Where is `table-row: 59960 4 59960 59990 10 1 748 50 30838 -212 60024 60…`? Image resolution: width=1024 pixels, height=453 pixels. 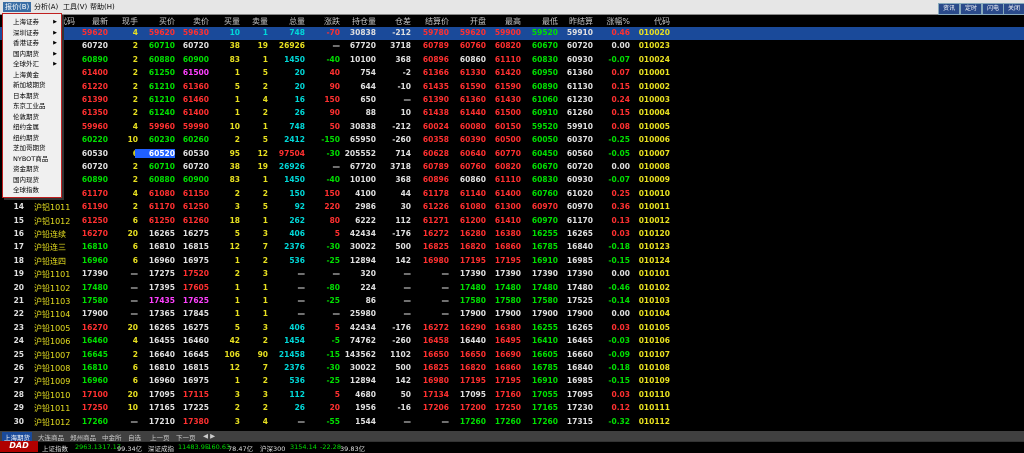
table-row: 59960 4 59960 59990 10 1 748 50 30838 -212 60024 60… is located at coordinates (512, 127).